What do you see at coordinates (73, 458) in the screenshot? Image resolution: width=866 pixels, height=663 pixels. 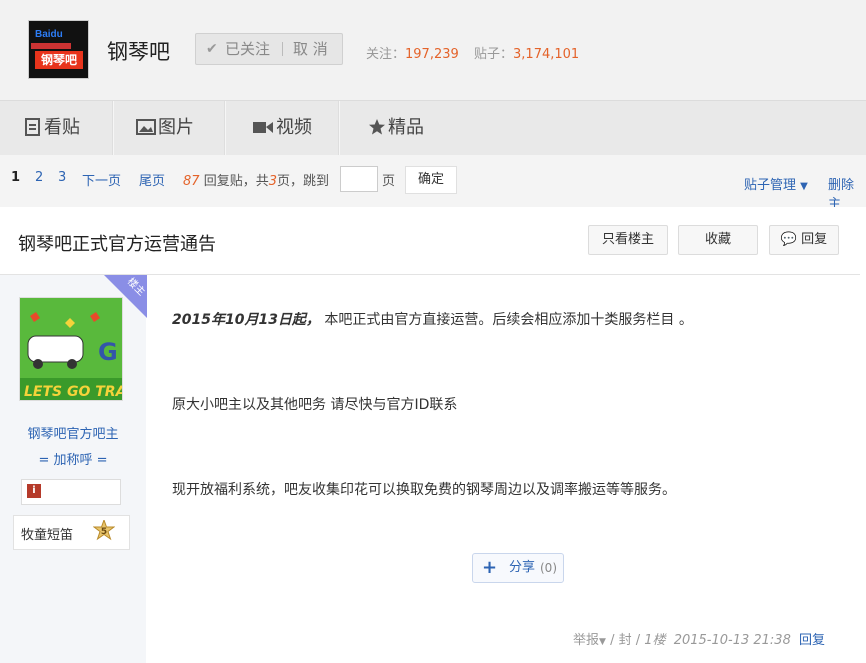 I see `add-nickname-link: = 加称呼 =` at bounding box center [73, 458].